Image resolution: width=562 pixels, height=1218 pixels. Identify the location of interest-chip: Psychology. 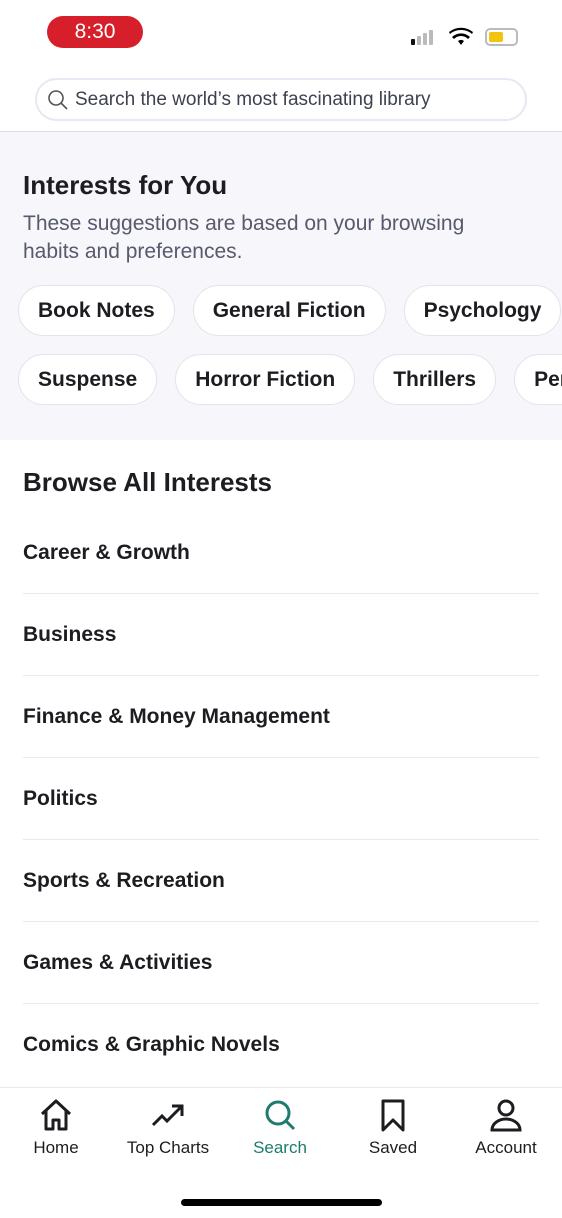
(482, 310).